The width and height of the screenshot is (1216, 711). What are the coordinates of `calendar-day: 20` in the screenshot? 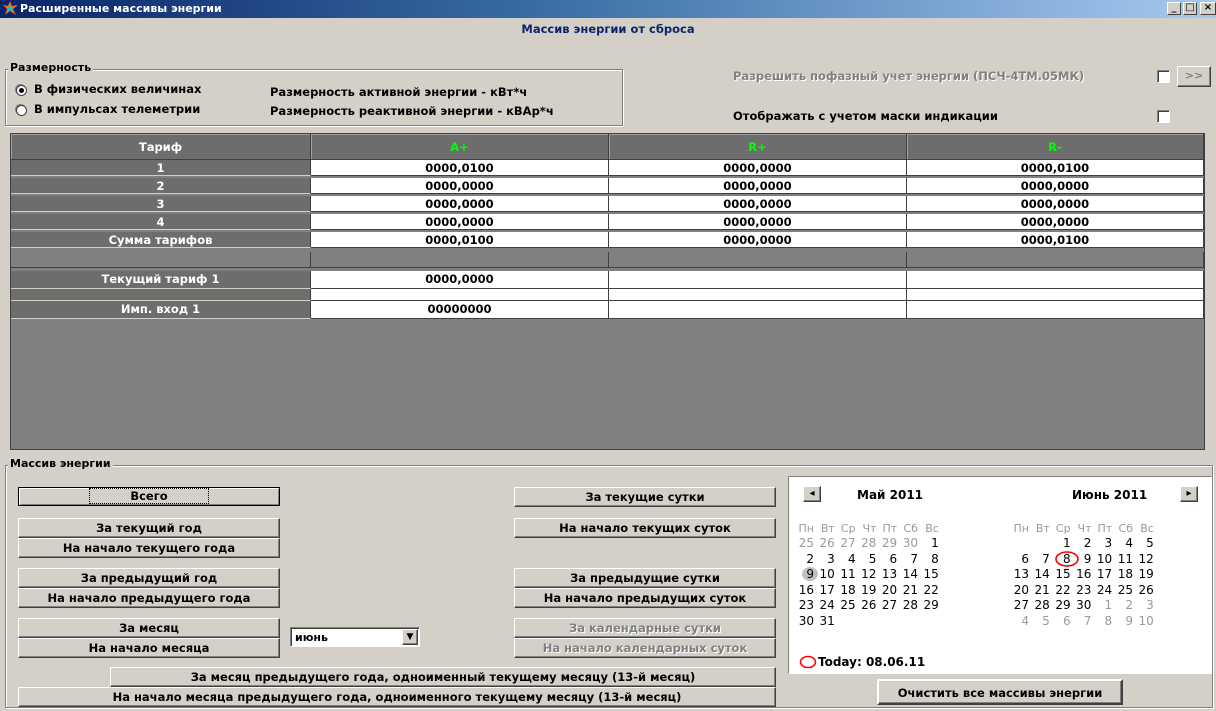 It's located at (887, 590).